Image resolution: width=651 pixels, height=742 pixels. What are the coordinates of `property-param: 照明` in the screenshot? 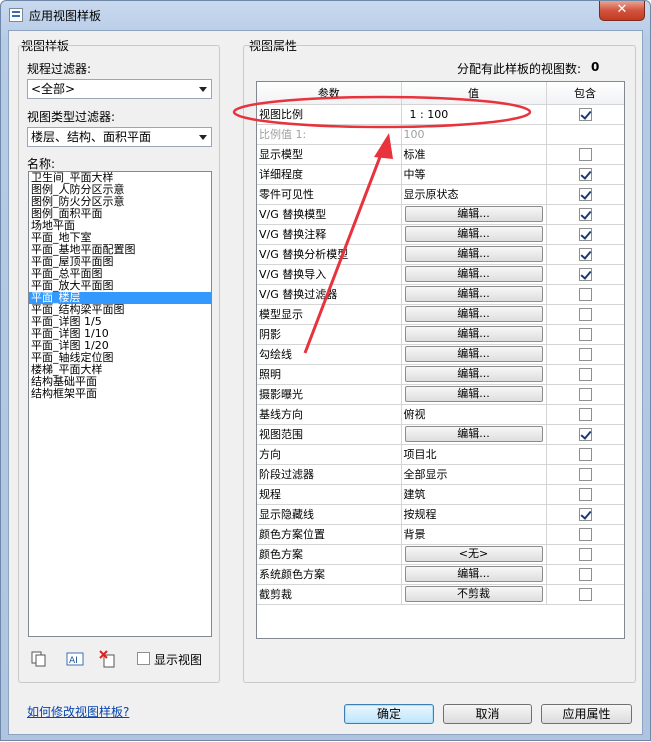 It's located at (329, 374).